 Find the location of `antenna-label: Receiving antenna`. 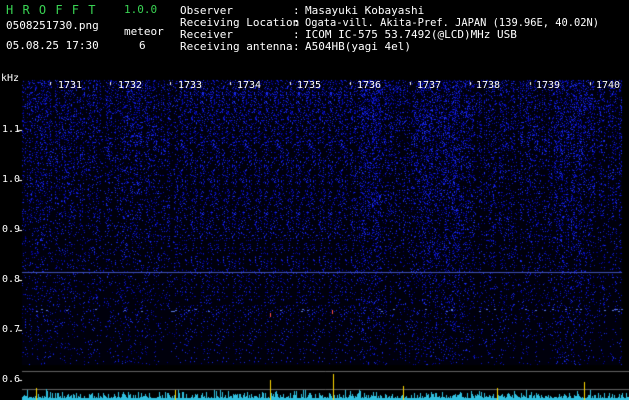

antenna-label: Receiving antenna is located at coordinates (236, 46).